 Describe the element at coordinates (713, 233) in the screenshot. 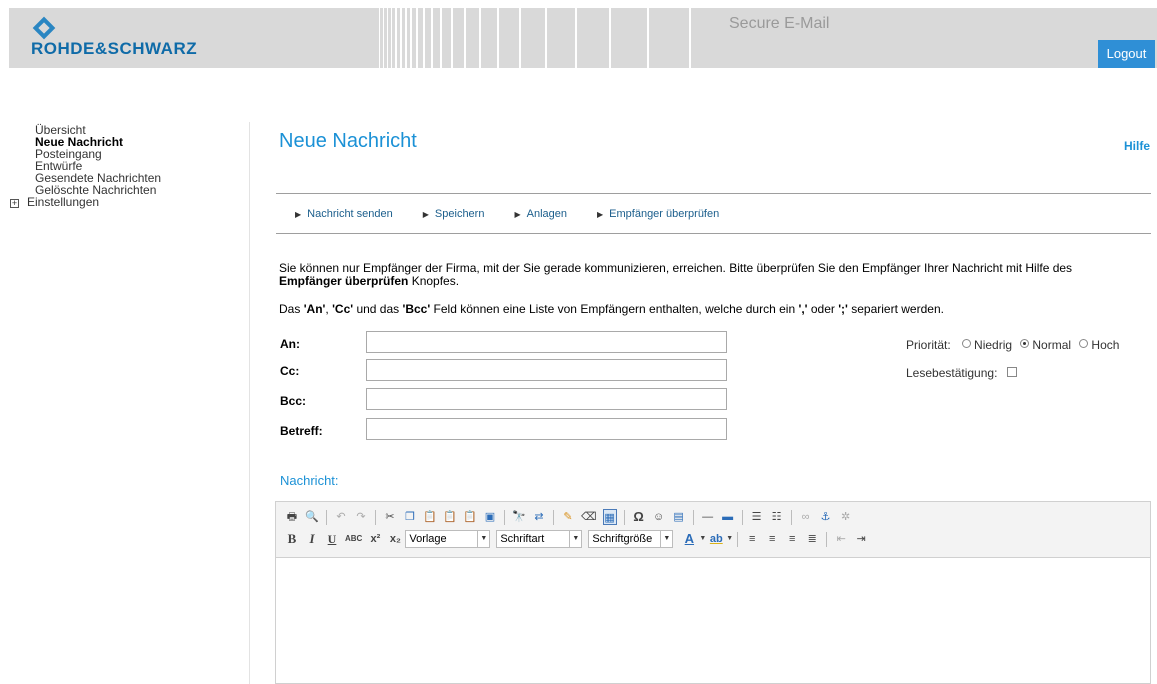

I see `divider-bottom` at that location.